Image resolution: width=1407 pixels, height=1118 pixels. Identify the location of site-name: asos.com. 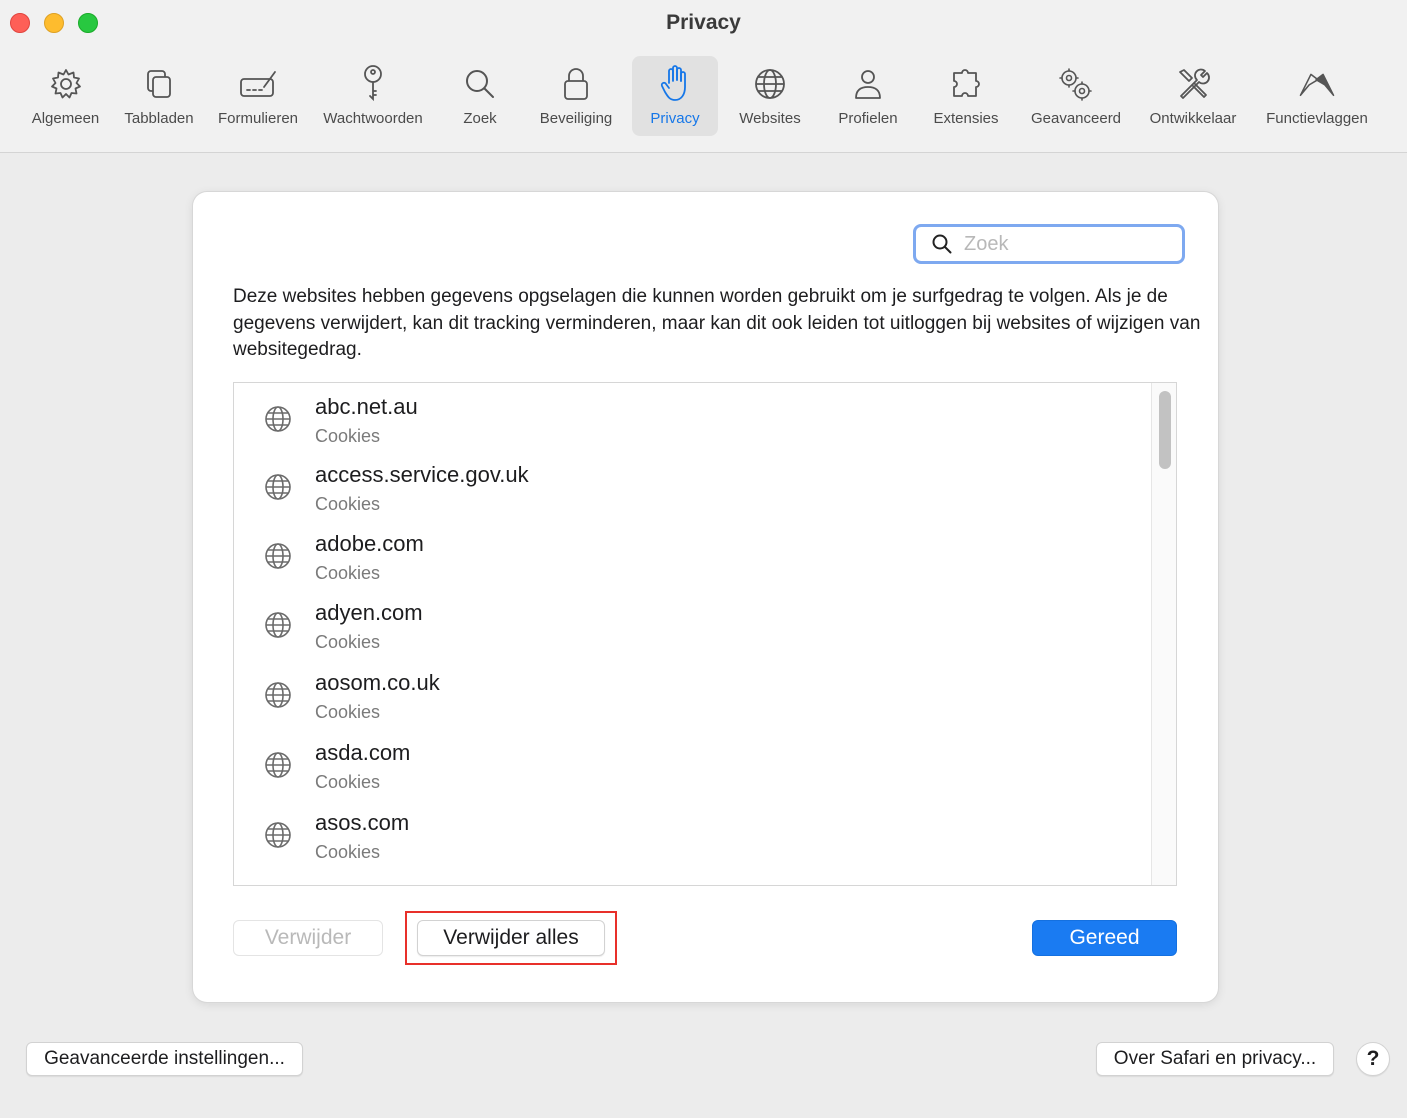
(362, 822).